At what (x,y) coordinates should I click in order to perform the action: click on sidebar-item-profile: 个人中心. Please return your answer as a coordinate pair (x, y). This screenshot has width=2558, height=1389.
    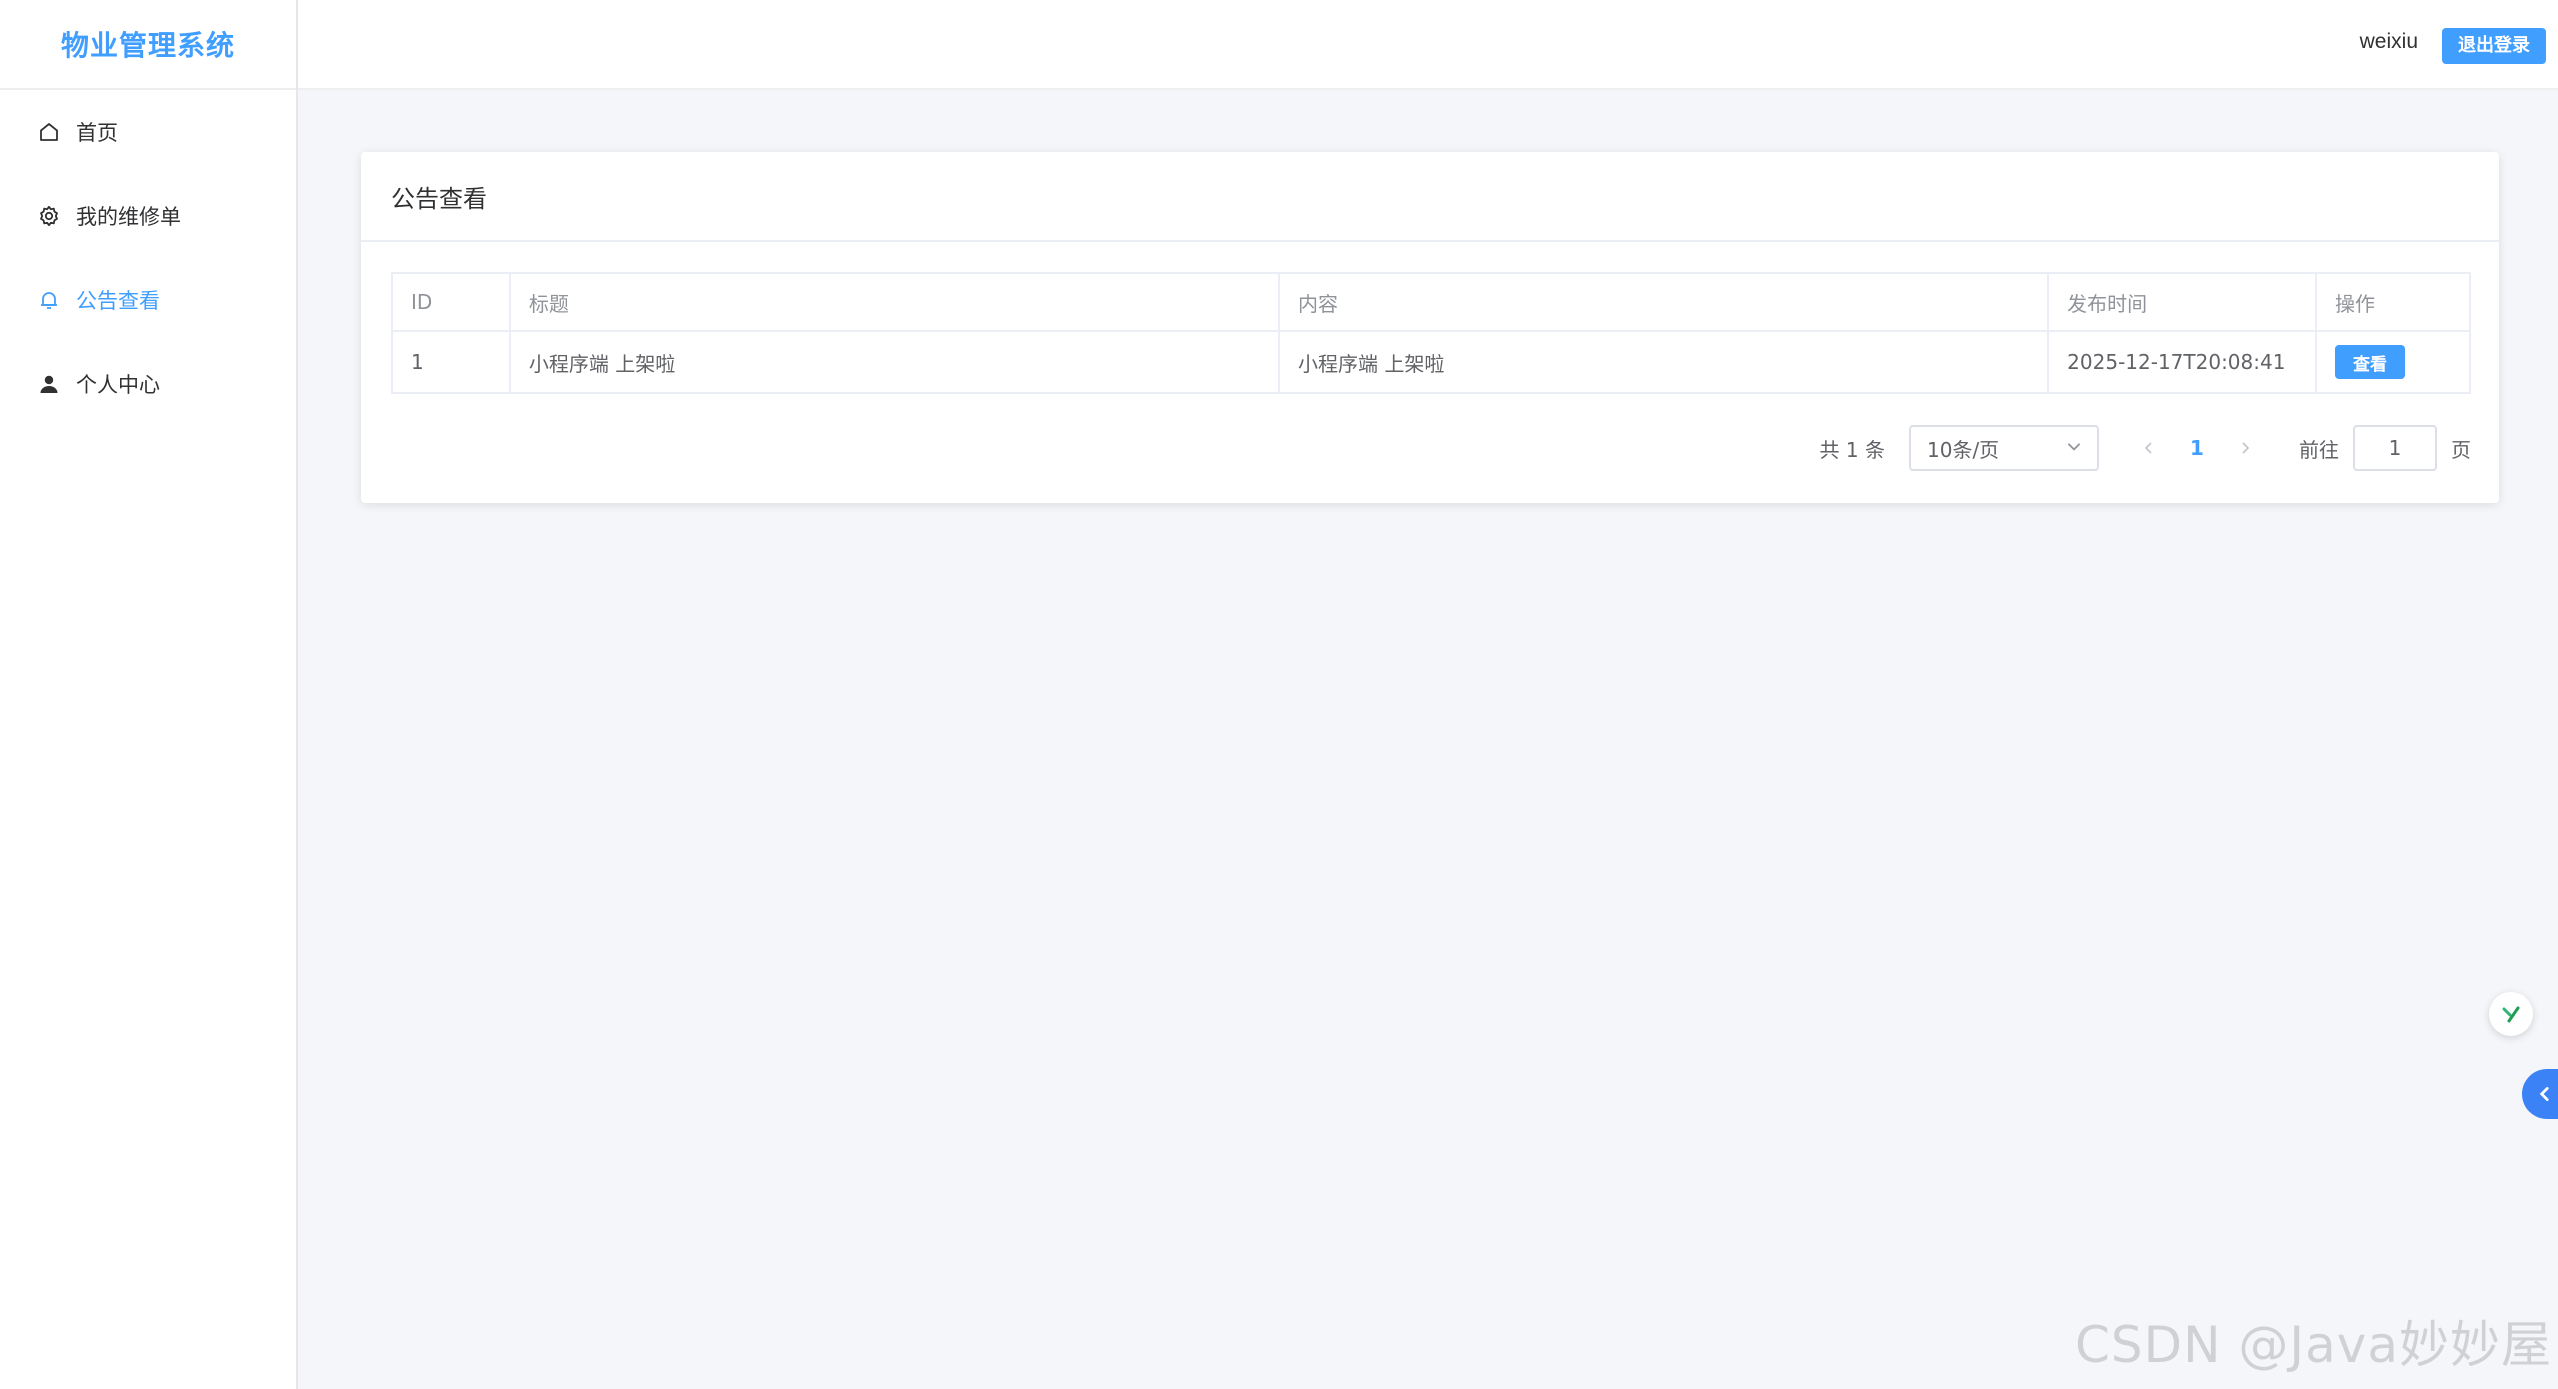
    Looking at the image, I should click on (148, 384).